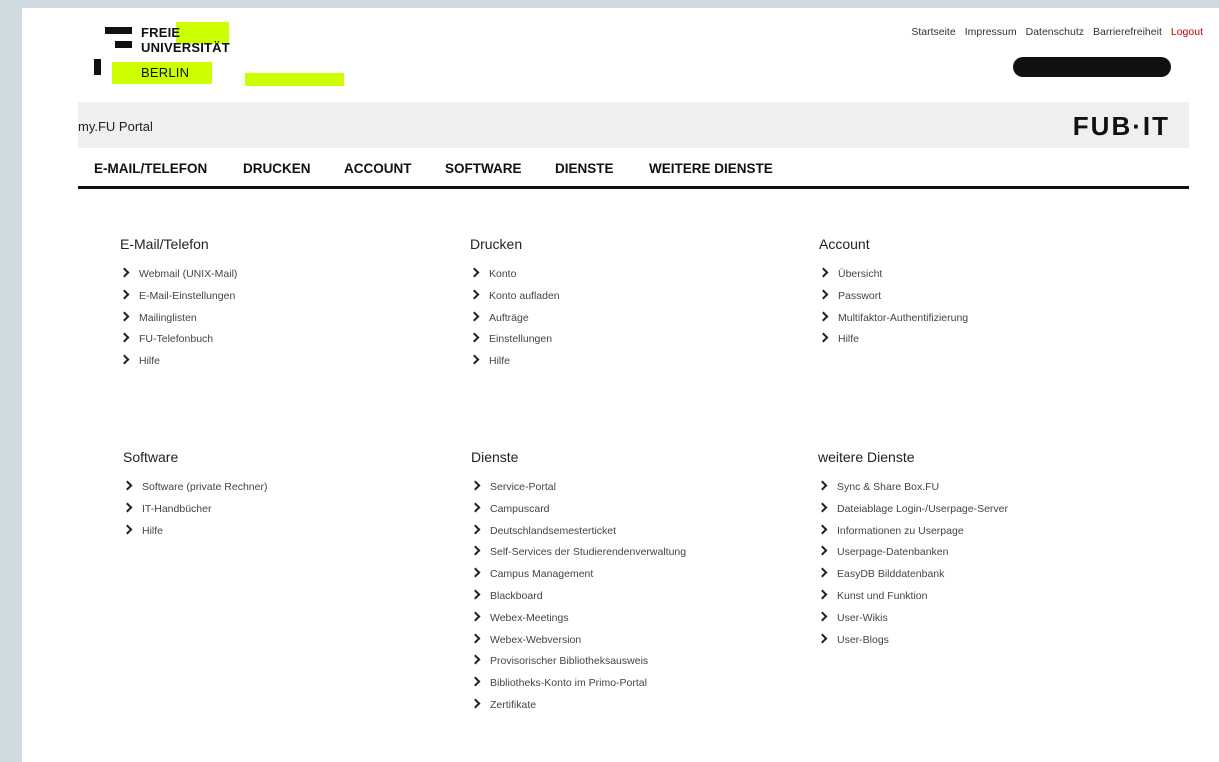 This screenshot has height=762, width=1219. I want to click on list-item: Webex-Meetings, so click(578, 619).